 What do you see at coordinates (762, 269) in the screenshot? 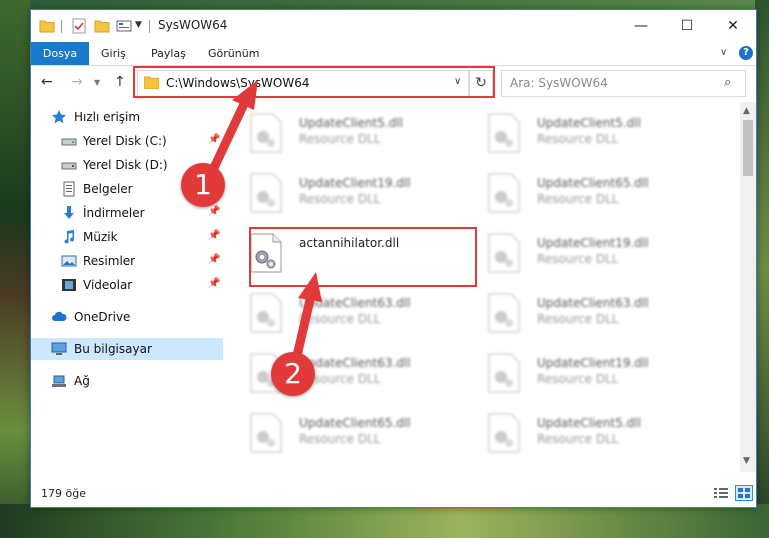
I see `desktop-background-right` at bounding box center [762, 269].